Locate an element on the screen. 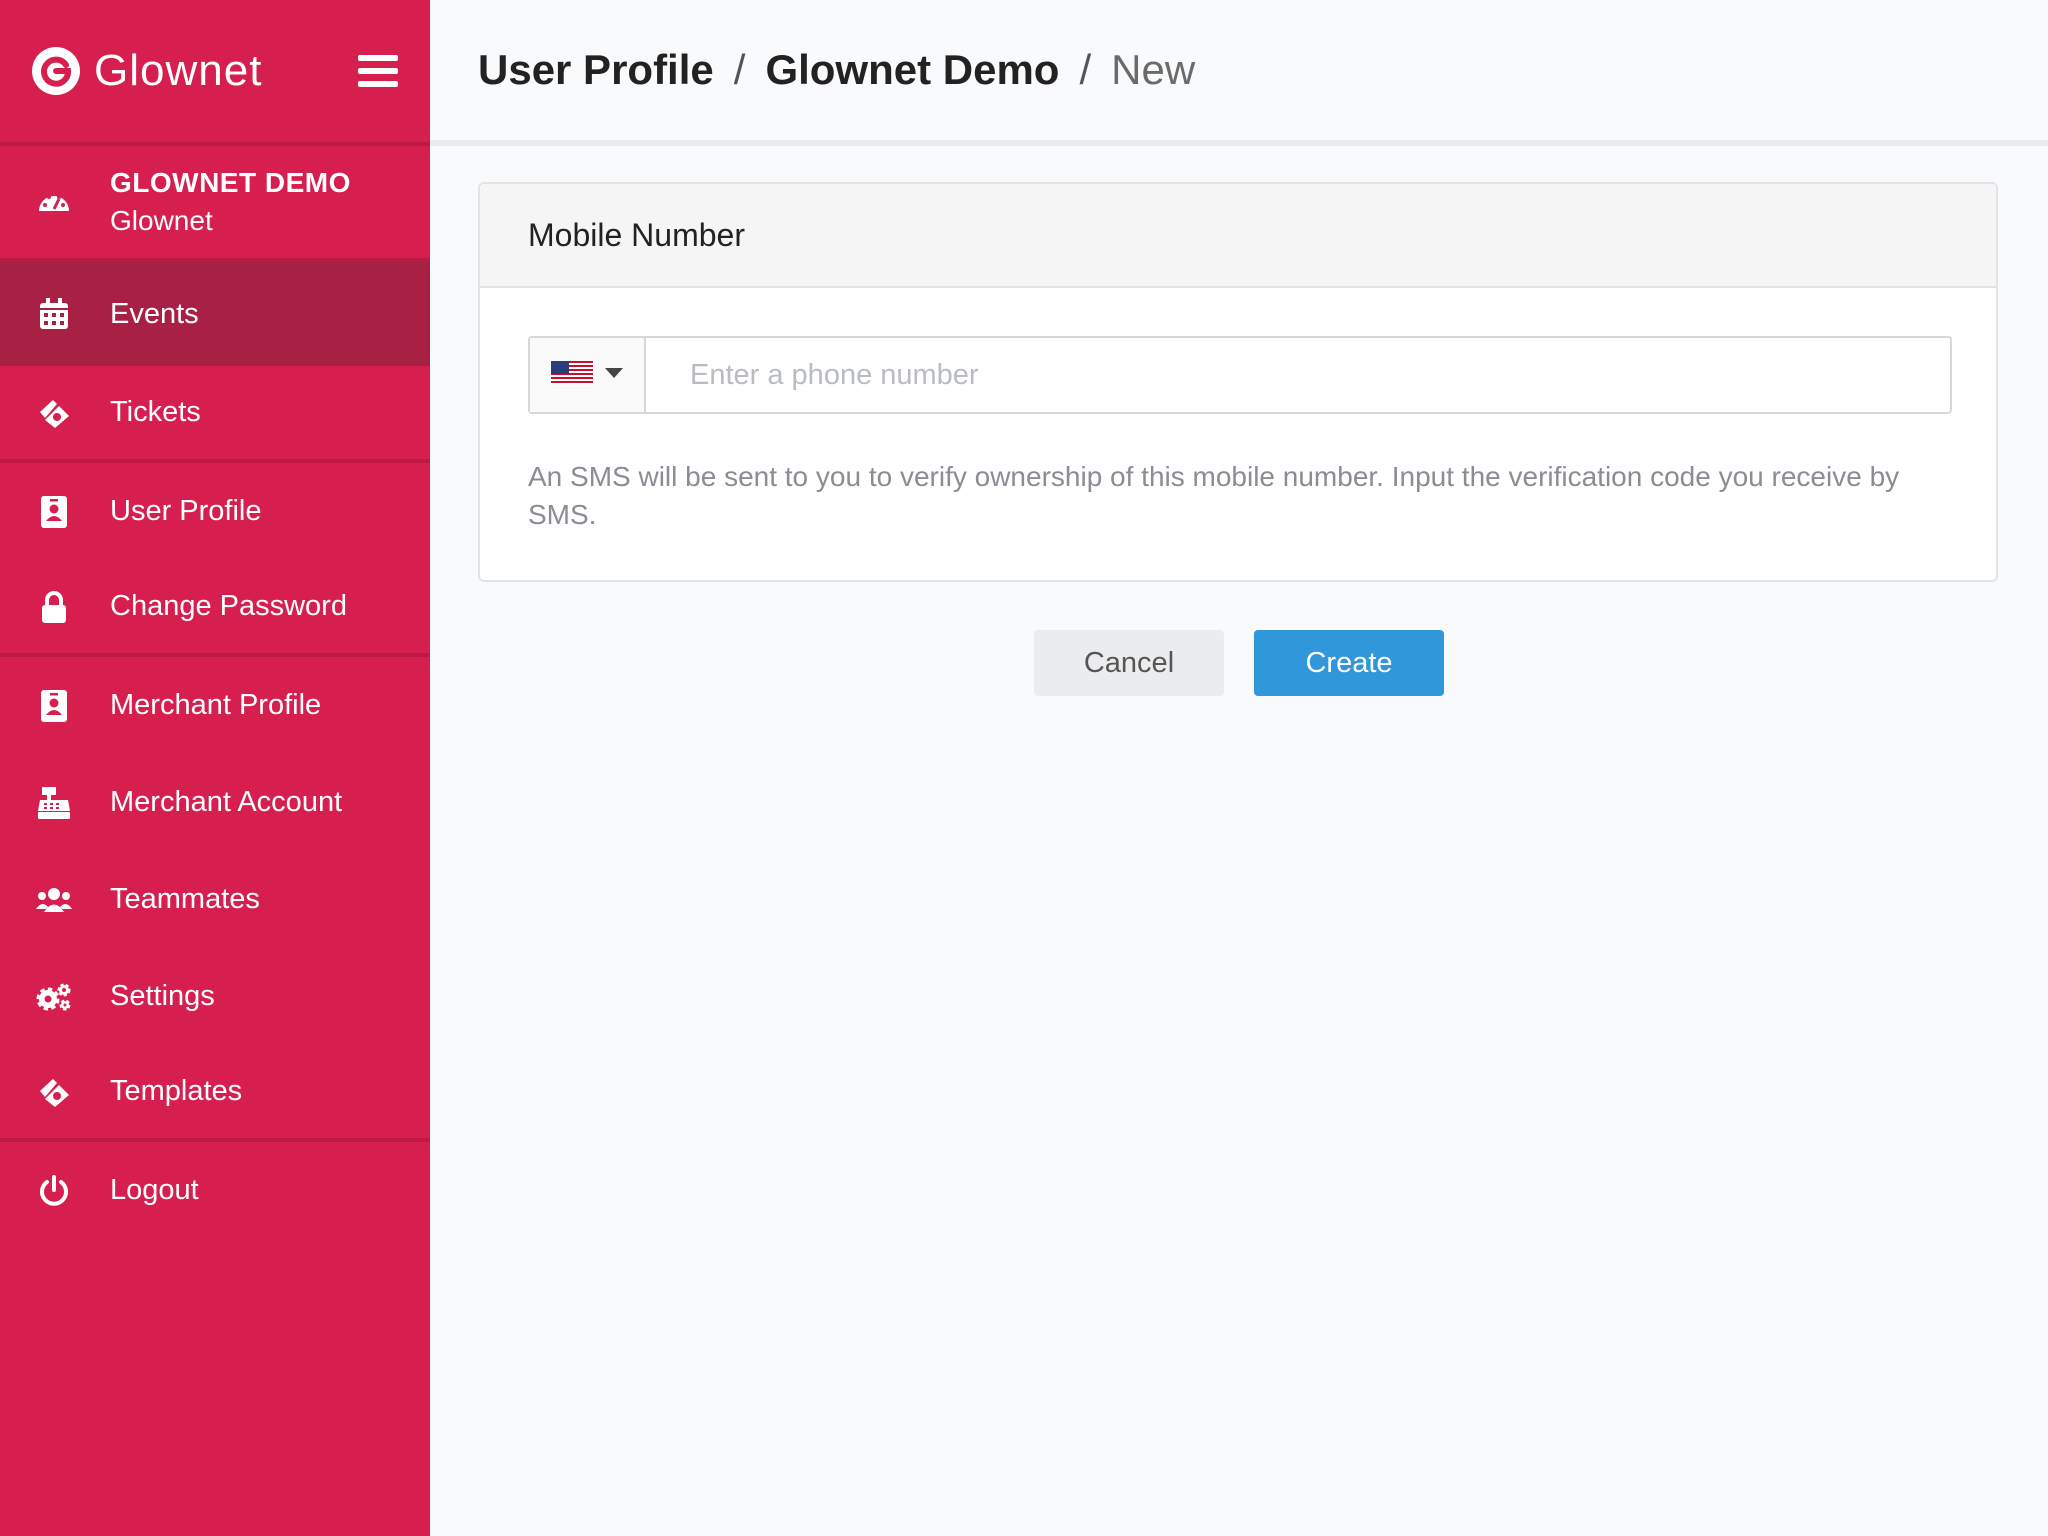 This screenshot has height=1536, width=2048. sidebar-item-settings: Settings is located at coordinates (215, 996).